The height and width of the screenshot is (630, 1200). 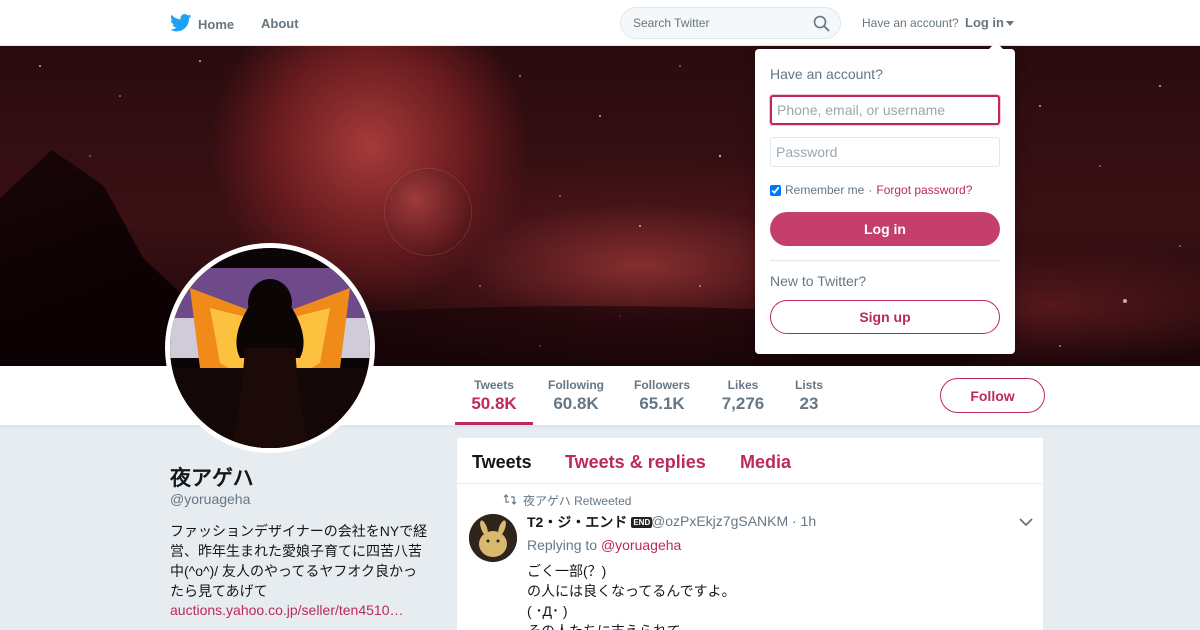 I want to click on password-field, so click(x=885, y=152).